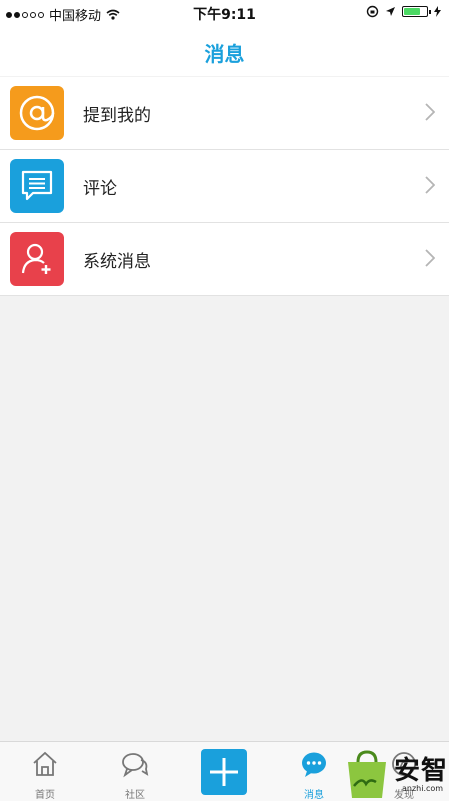 This screenshot has width=449, height=801. What do you see at coordinates (423, 788) in the screenshot?
I see `watermark-subtext: anzhi.com` at bounding box center [423, 788].